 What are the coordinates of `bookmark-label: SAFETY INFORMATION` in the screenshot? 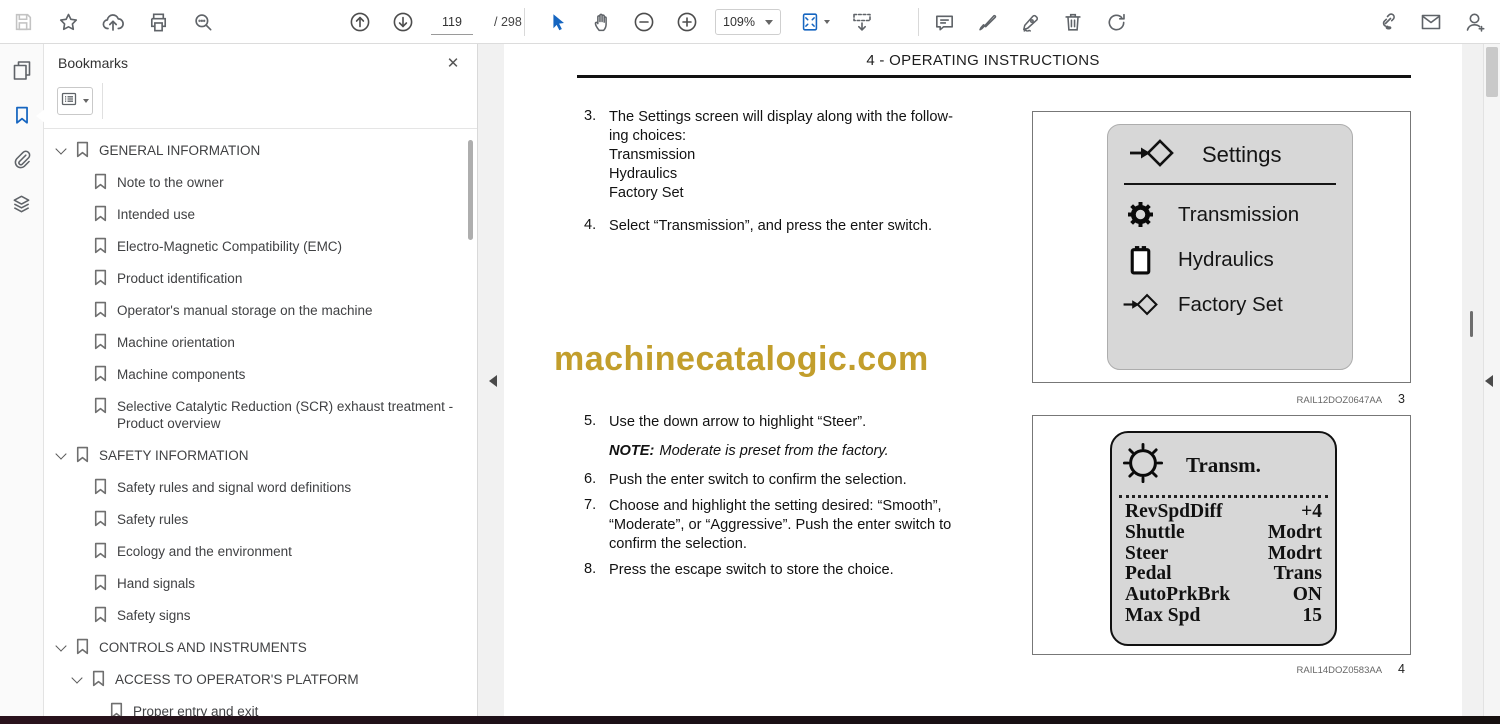 It's located at (174, 455).